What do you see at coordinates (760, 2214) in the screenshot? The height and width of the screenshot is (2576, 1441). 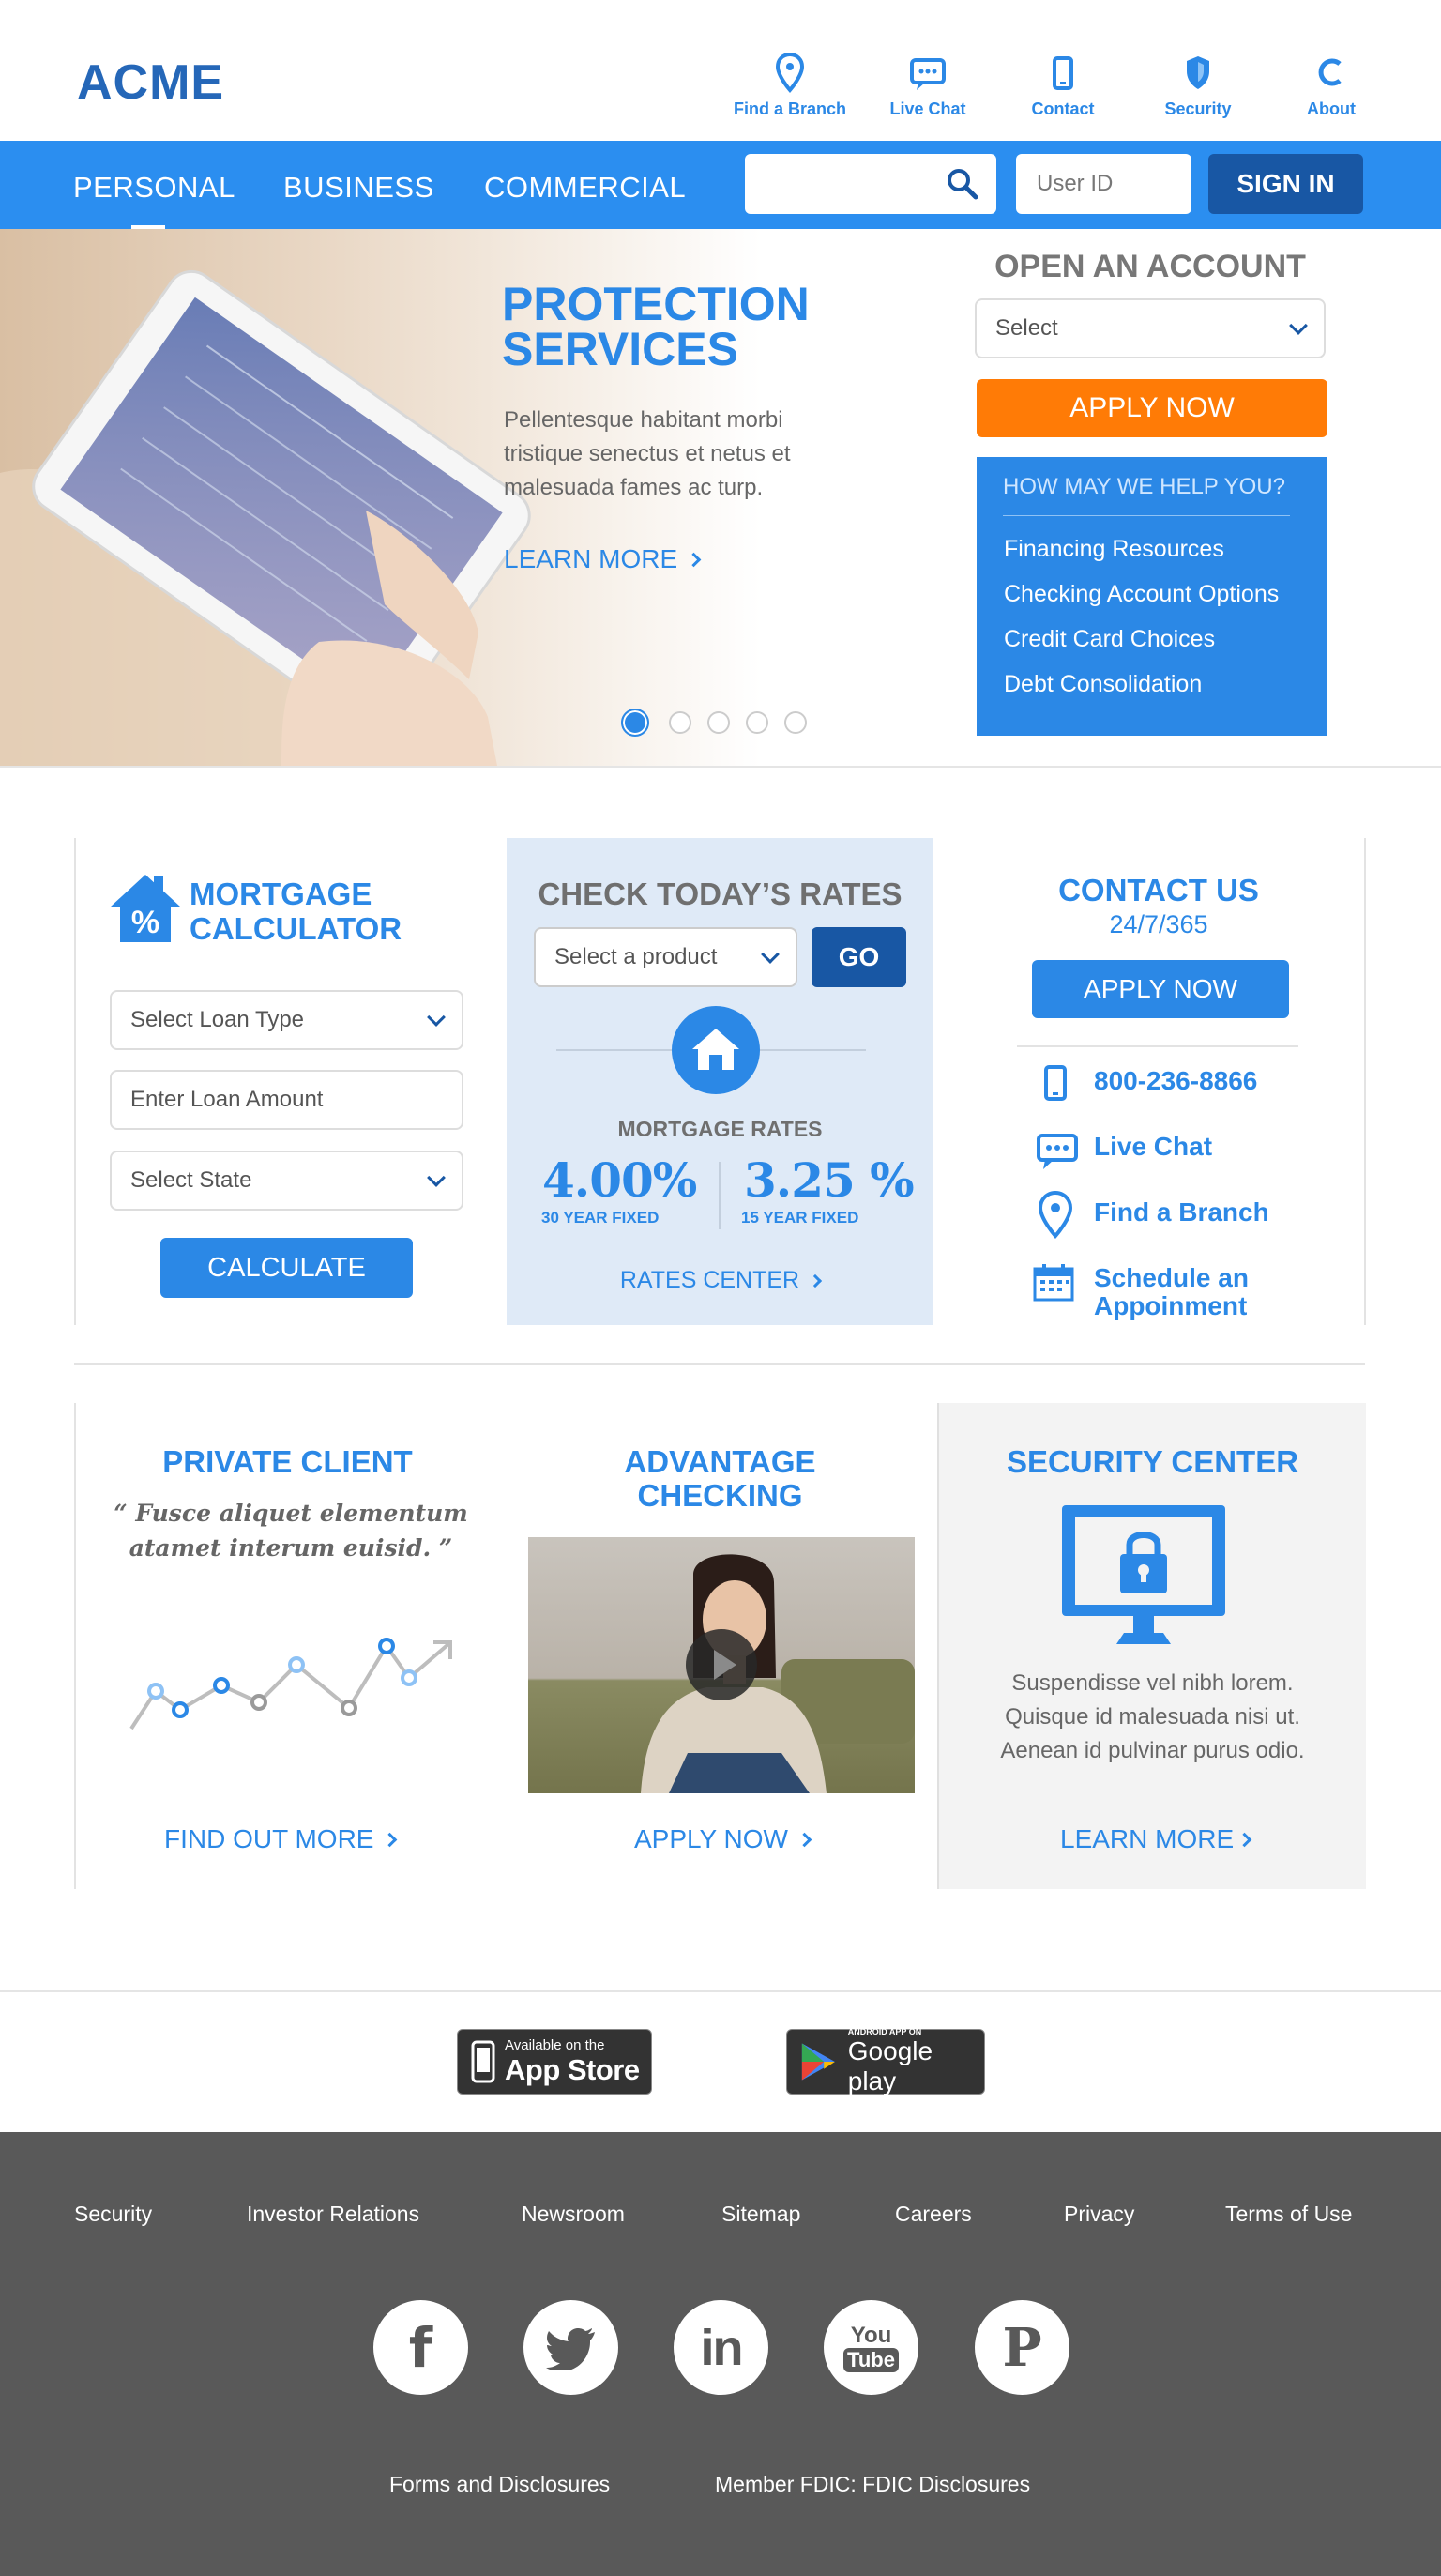 I see `footer-link-sitemap: Sitemap` at bounding box center [760, 2214].